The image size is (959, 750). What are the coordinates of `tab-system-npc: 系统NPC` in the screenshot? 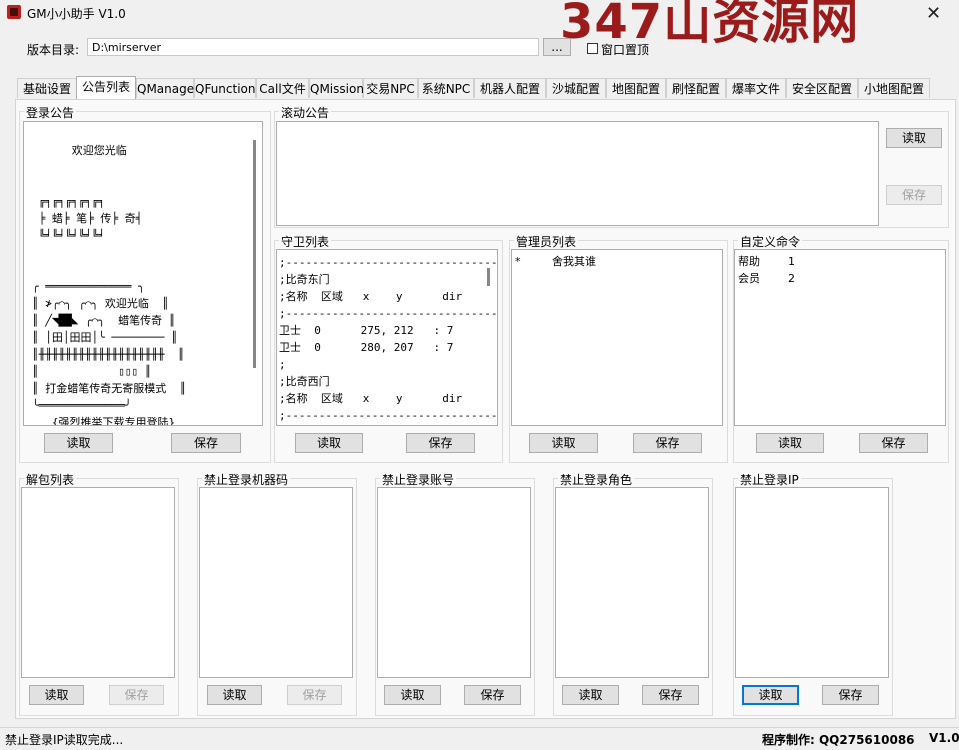 It's located at (446, 88).